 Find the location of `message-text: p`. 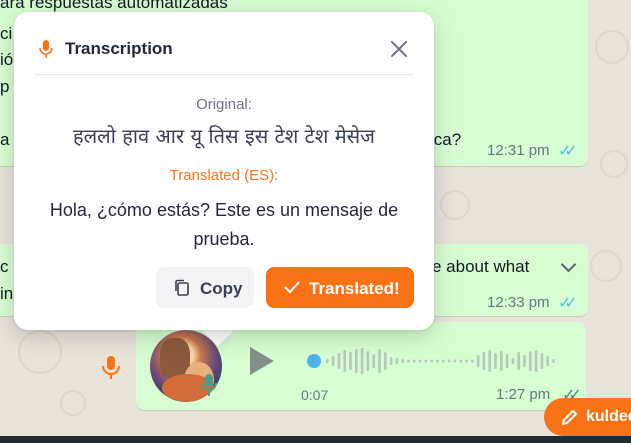

message-text: p is located at coordinates (5, 86).